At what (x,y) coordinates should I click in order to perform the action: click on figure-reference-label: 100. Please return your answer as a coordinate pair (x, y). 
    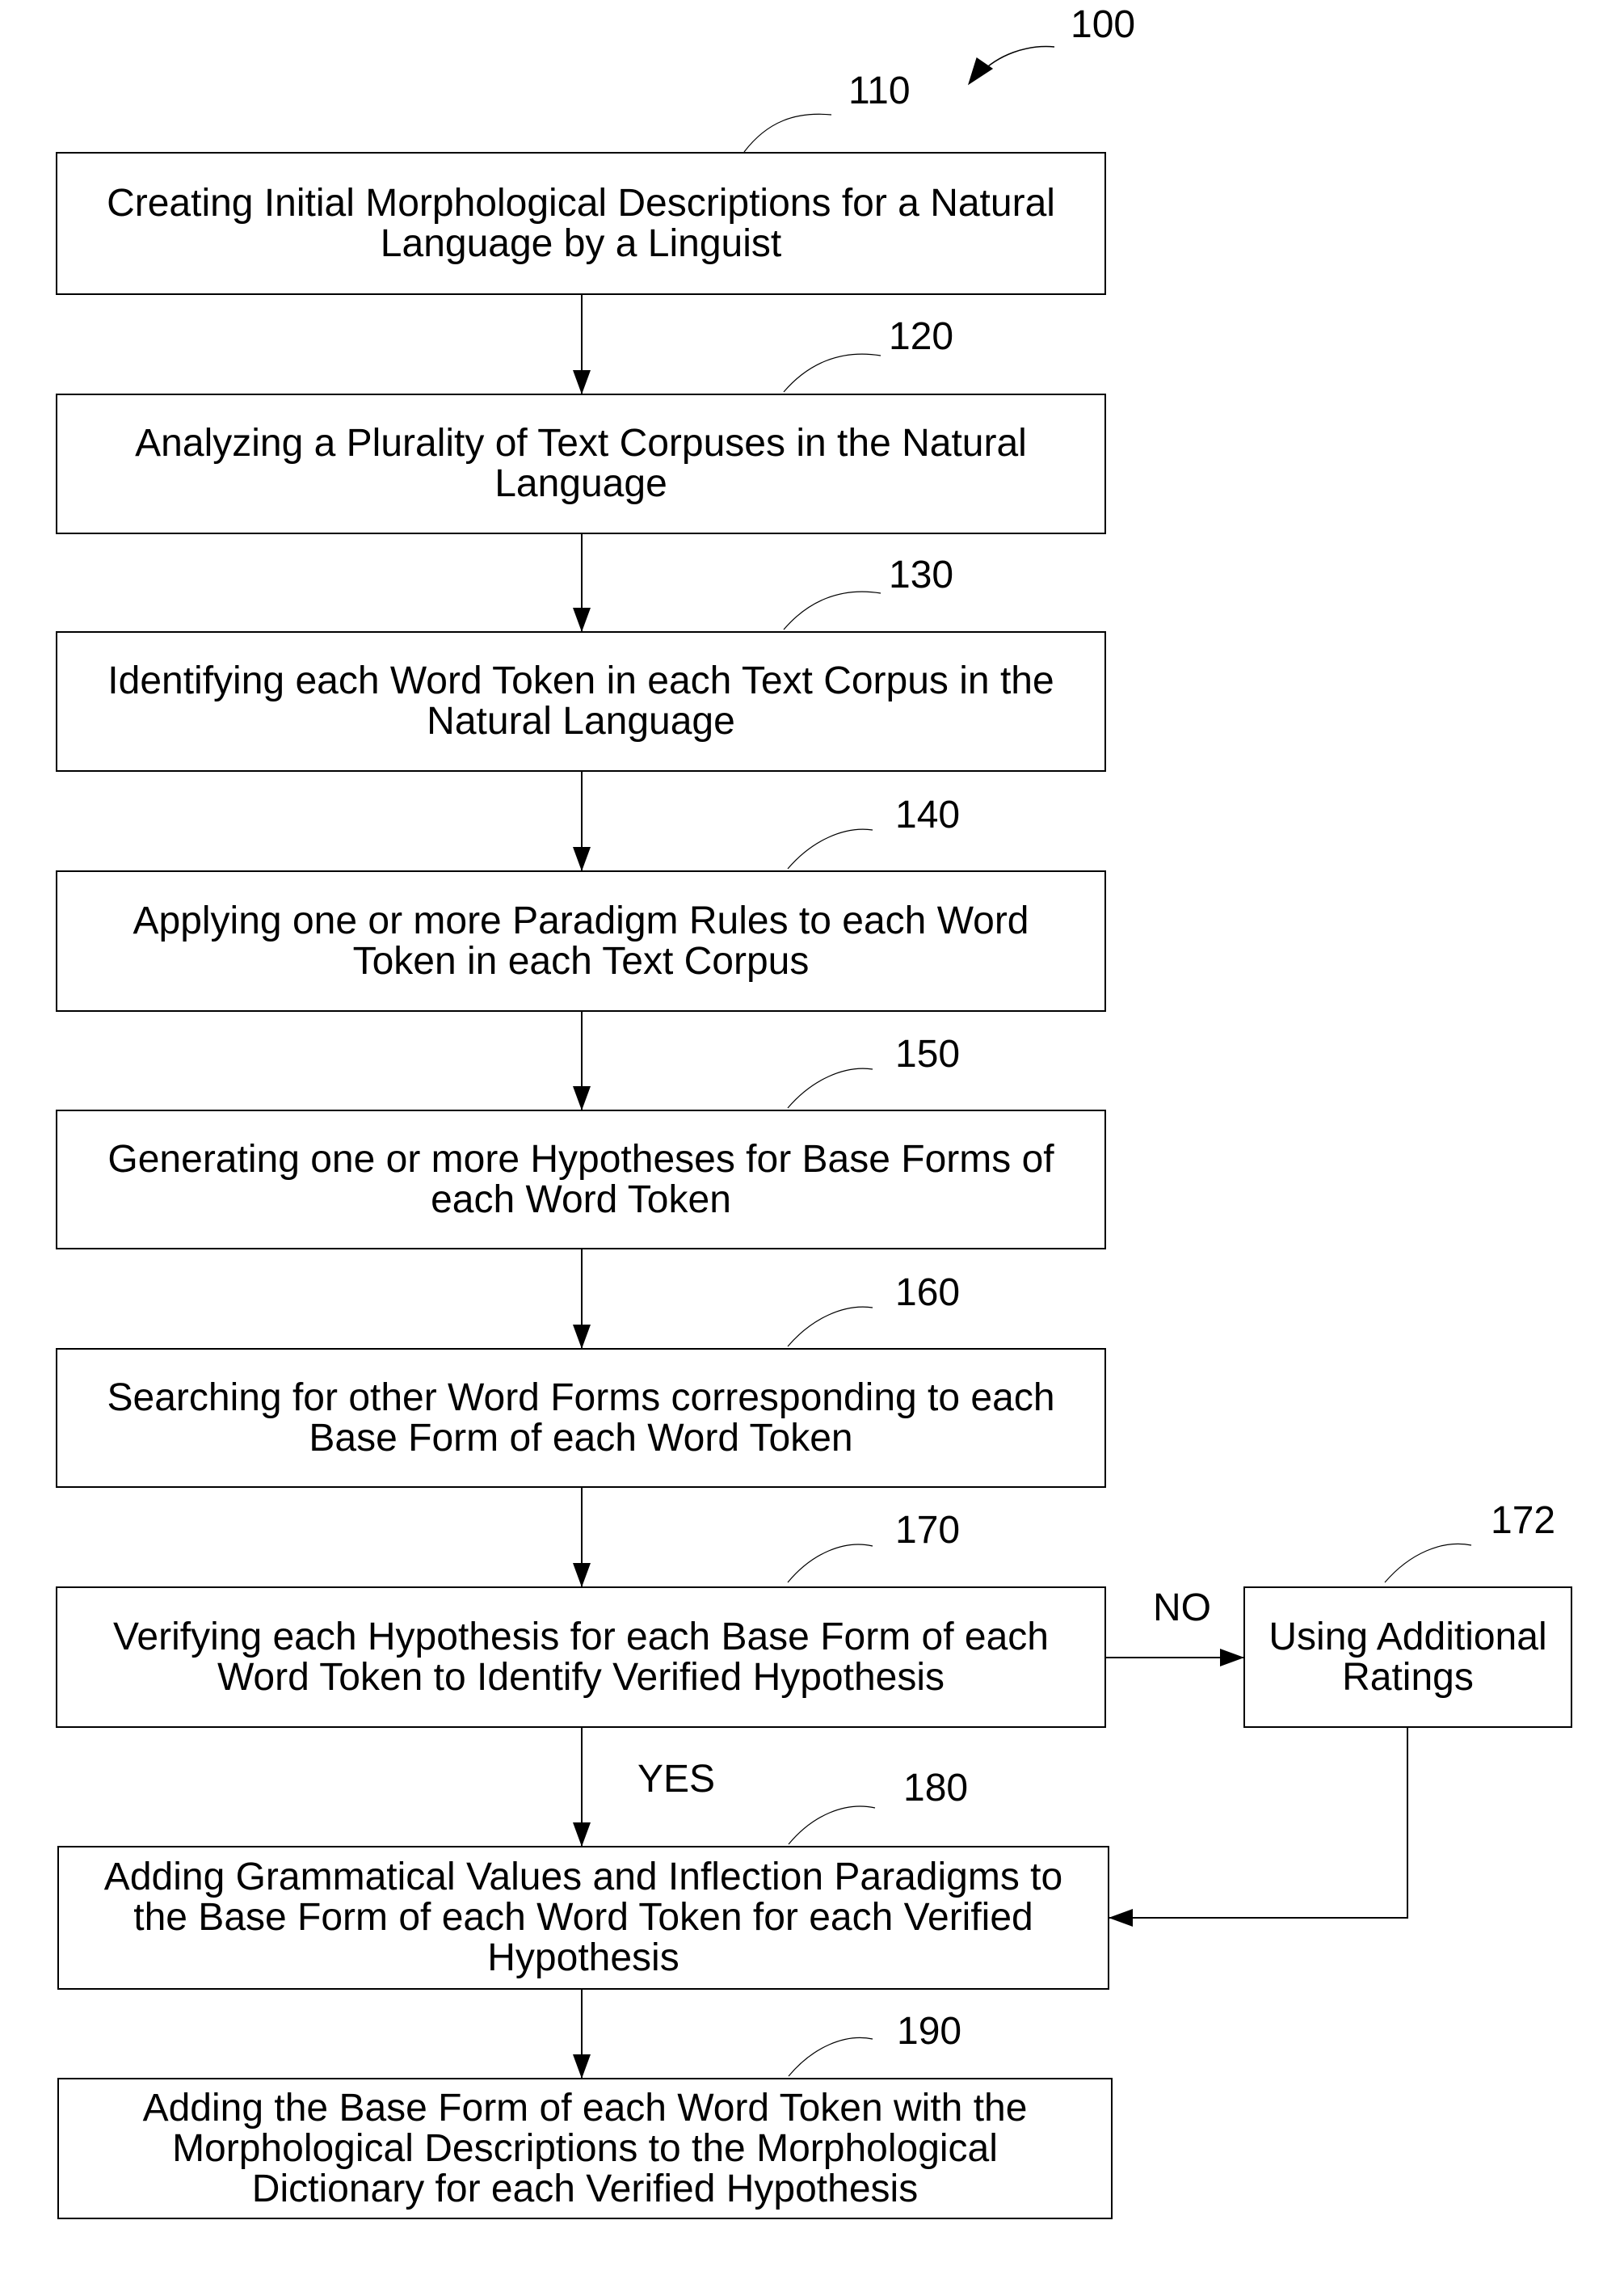
    Looking at the image, I should click on (1103, 24).